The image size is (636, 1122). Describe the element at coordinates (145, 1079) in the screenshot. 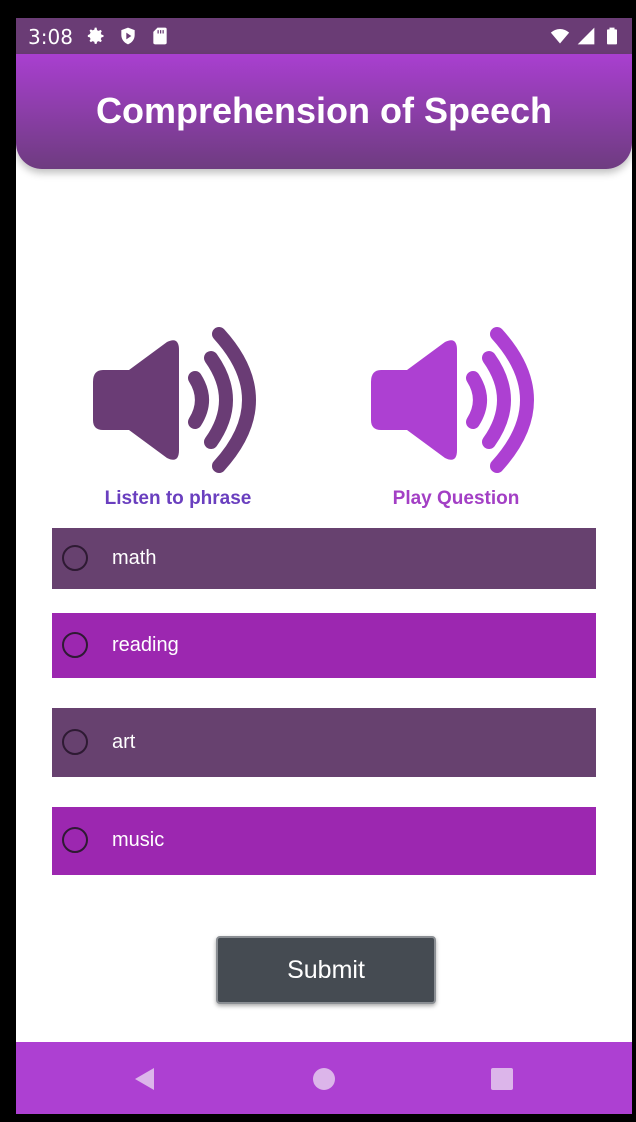

I see `back-icon` at that location.